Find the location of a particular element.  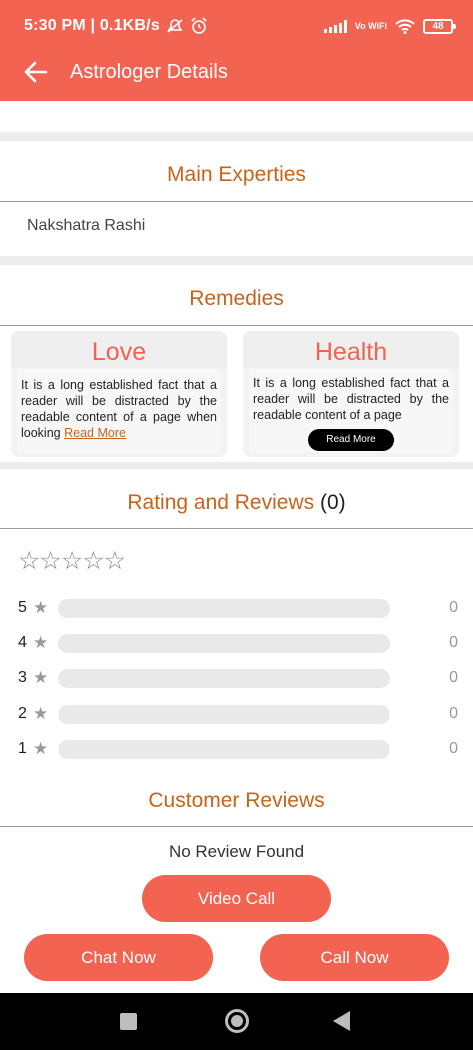

rating-row: 1 ★ 0 is located at coordinates (238, 749).